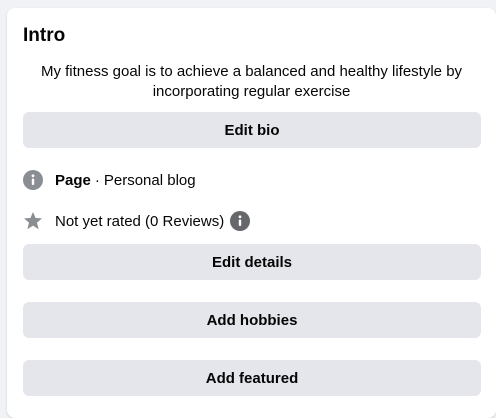 The image size is (496, 418). I want to click on info-icon, so click(33, 180).